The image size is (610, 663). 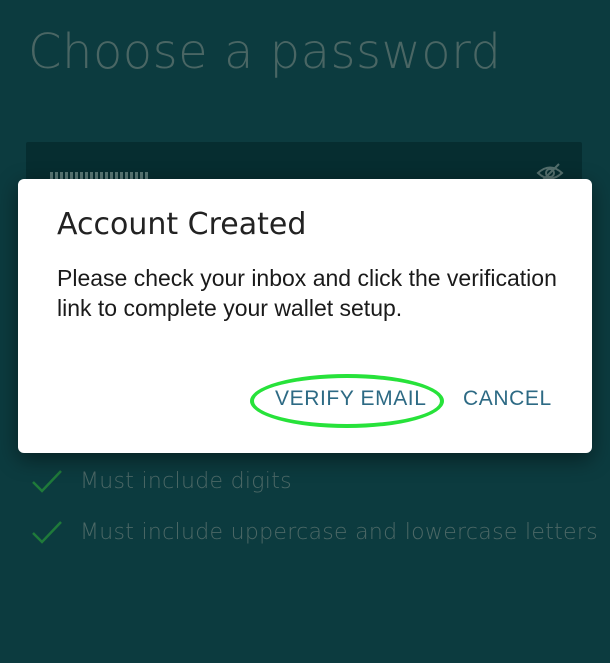 I want to click on dialog-title: Account Created, so click(x=182, y=224).